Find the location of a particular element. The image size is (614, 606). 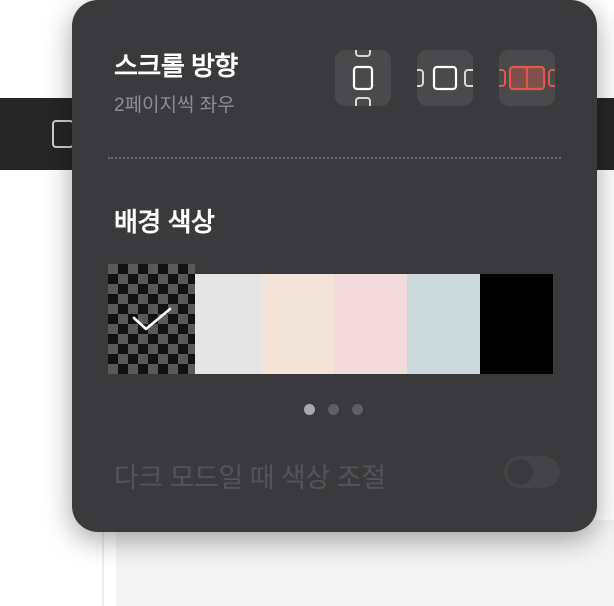

swatch-light-blue is located at coordinates (443, 324).